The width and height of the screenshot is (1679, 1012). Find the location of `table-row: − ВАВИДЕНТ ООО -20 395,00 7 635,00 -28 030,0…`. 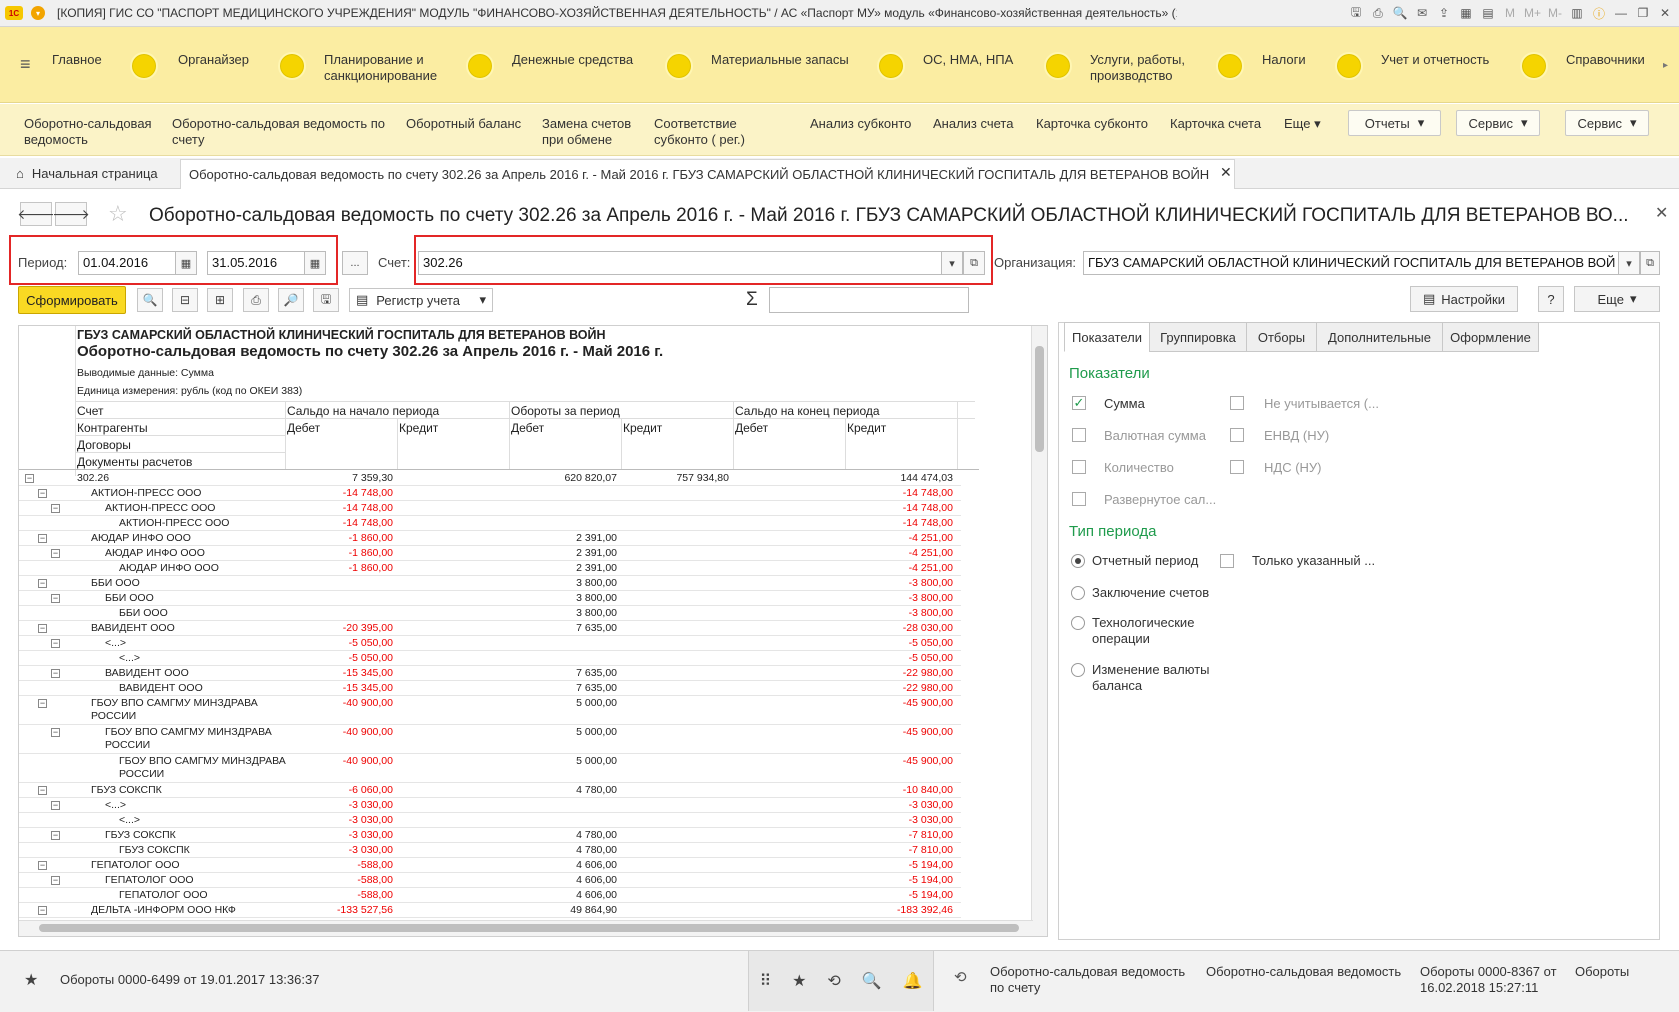

table-row: − ВАВИДЕНТ ООО -20 395,00 7 635,00 -28 030,0… is located at coordinates (490, 628).